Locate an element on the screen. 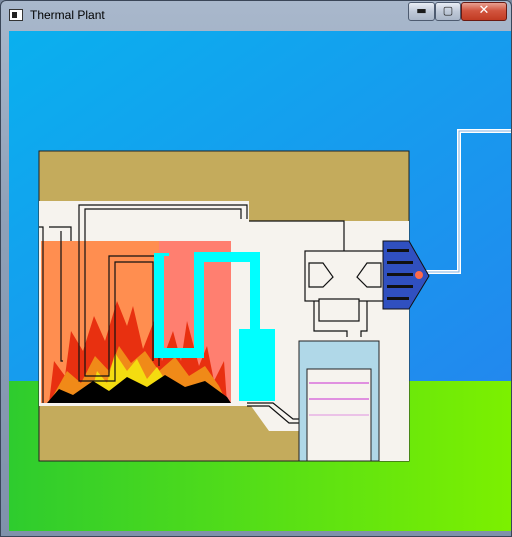  title-bar: Thermal Plant ▬ ▢ ✕ is located at coordinates (256, 15).